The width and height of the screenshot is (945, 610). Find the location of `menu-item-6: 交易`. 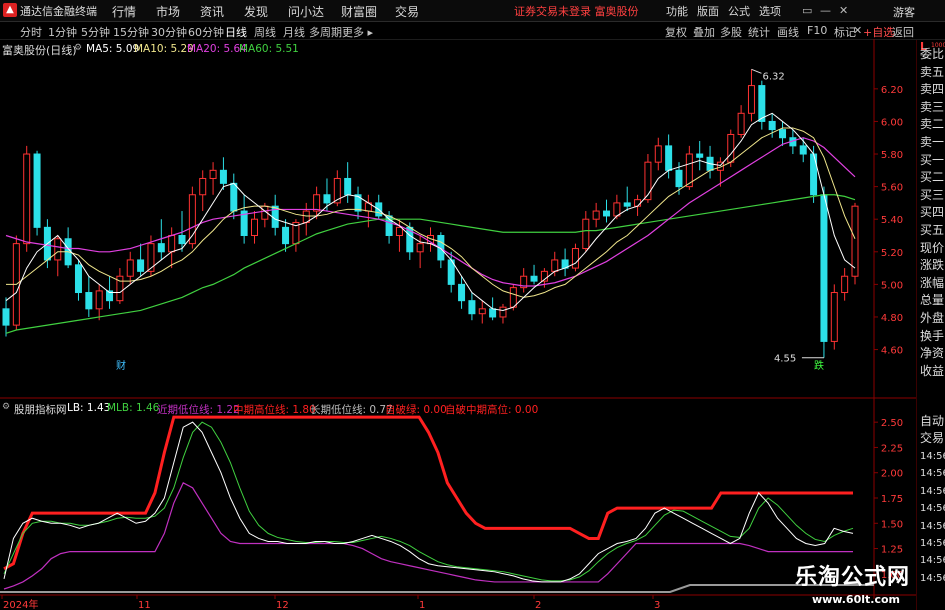

menu-item-6: 交易 is located at coordinates (407, 11).